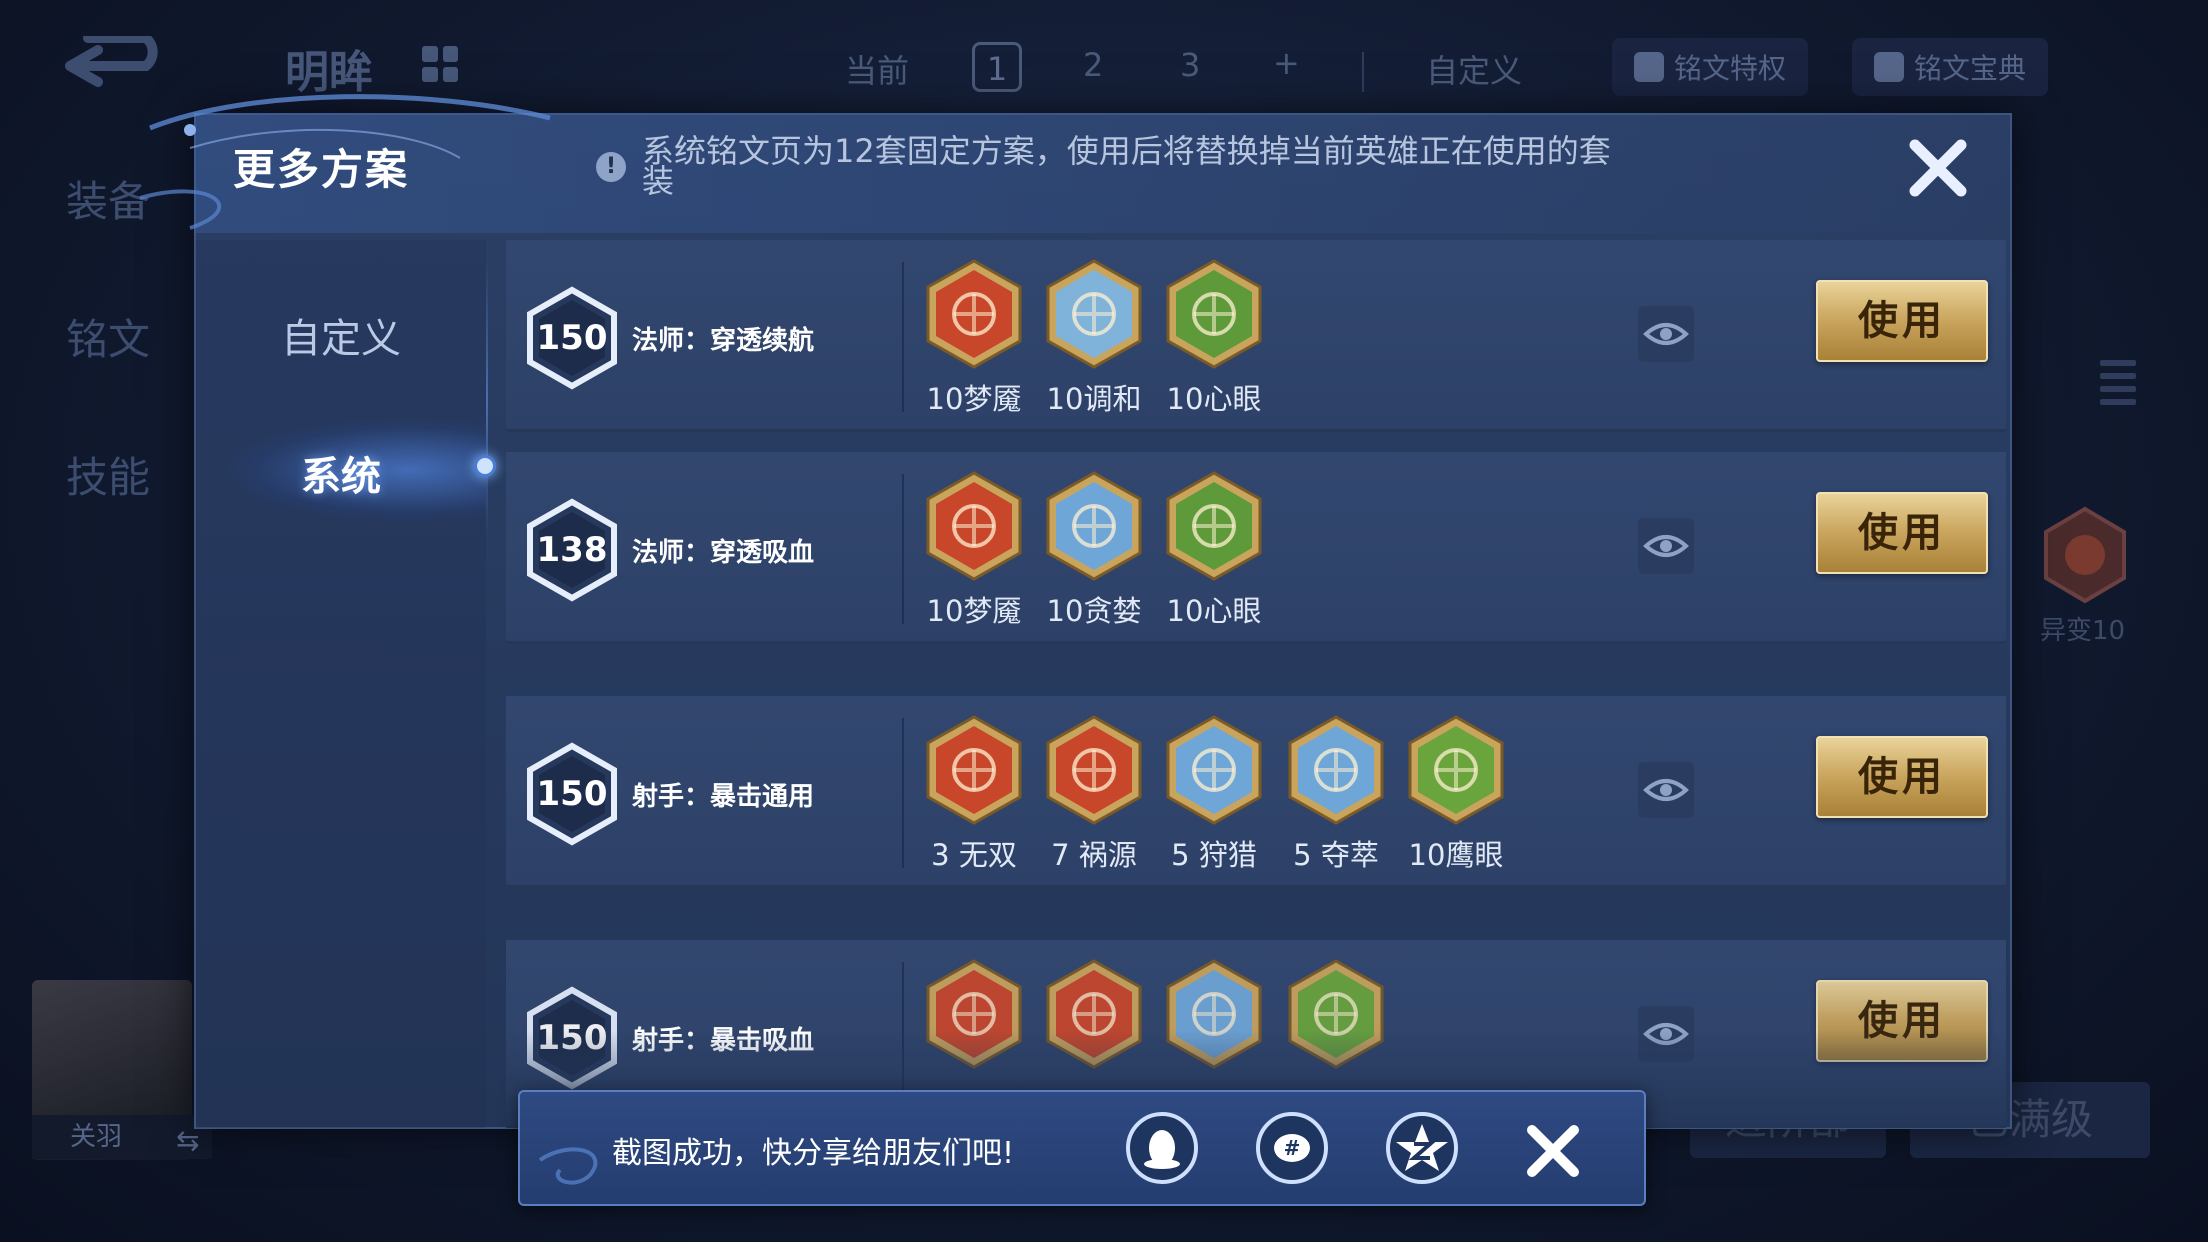 The width and height of the screenshot is (2208, 1242). I want to click on sidebar-divider, so click(487, 400).